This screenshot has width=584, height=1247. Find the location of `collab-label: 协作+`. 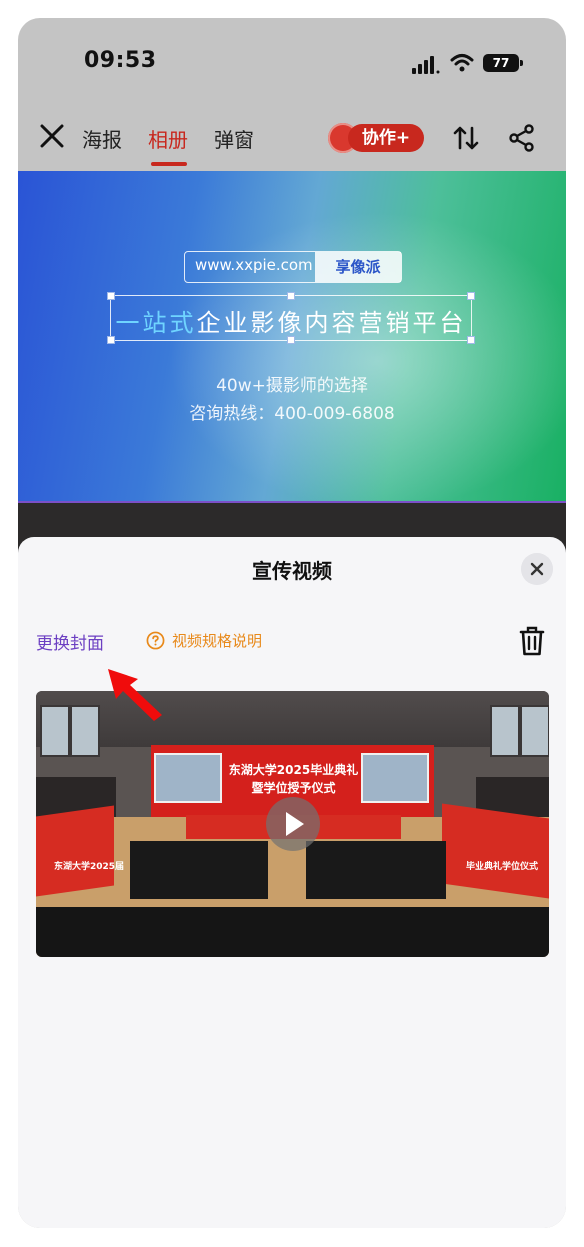

collab-label: 协作+ is located at coordinates (386, 138).